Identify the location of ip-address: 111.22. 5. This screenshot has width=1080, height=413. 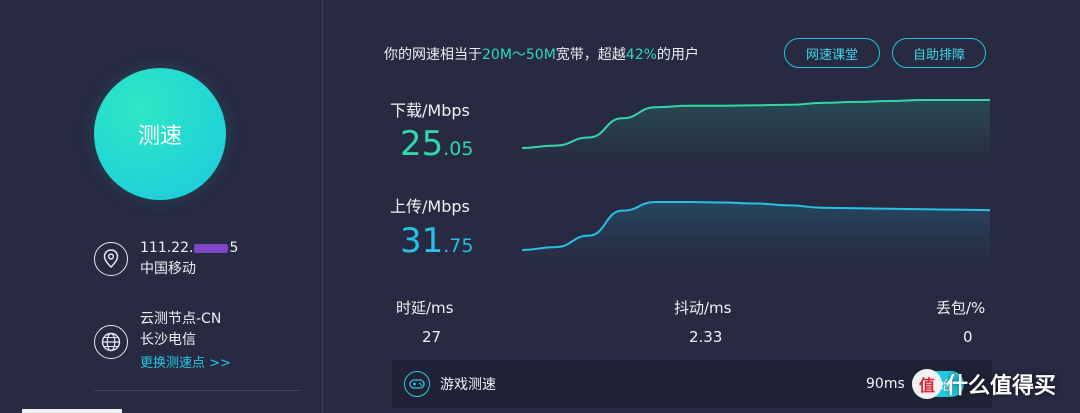
(189, 248).